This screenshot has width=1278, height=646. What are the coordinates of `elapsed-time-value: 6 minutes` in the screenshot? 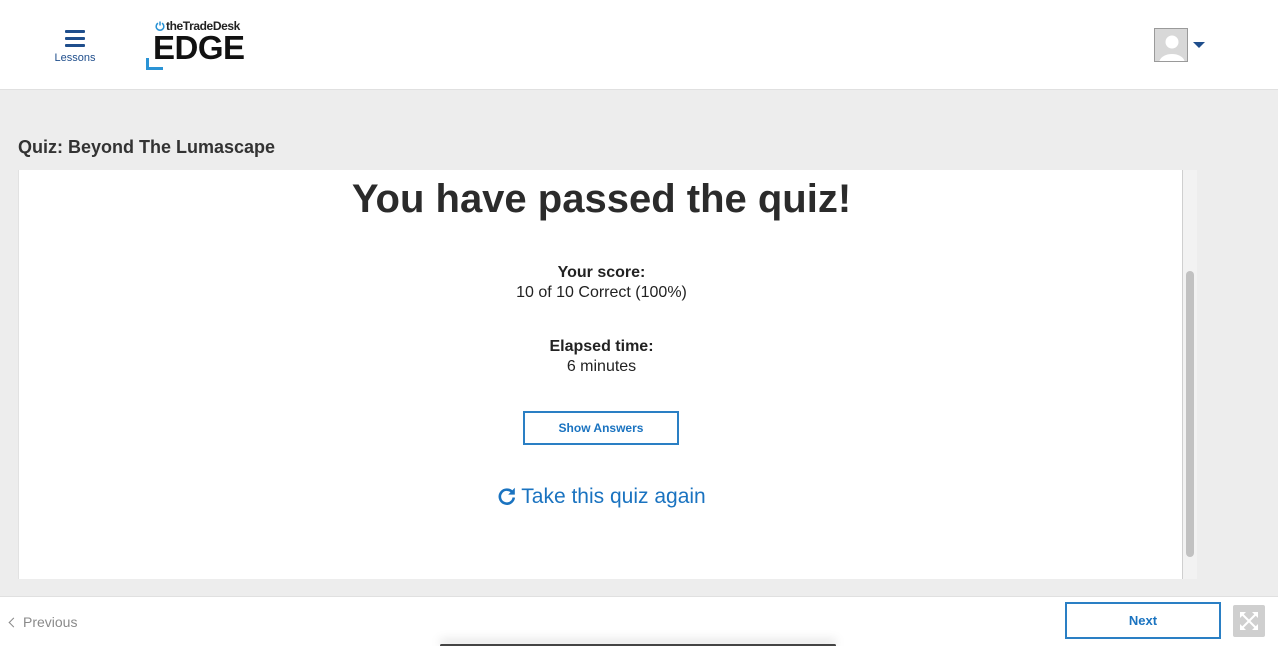 It's located at (601, 366).